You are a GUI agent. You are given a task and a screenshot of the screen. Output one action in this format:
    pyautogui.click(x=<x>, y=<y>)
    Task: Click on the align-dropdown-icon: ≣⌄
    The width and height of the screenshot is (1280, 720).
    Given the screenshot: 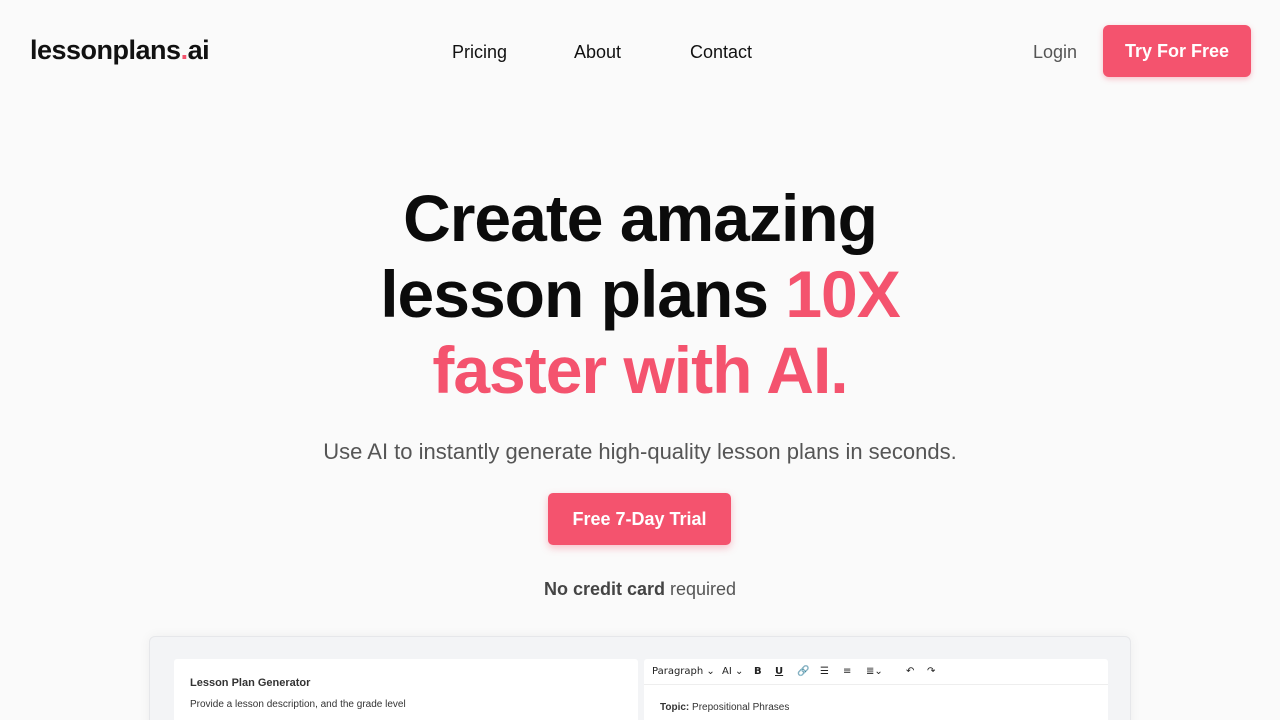 What is the action you would take?
    pyautogui.click(x=874, y=672)
    